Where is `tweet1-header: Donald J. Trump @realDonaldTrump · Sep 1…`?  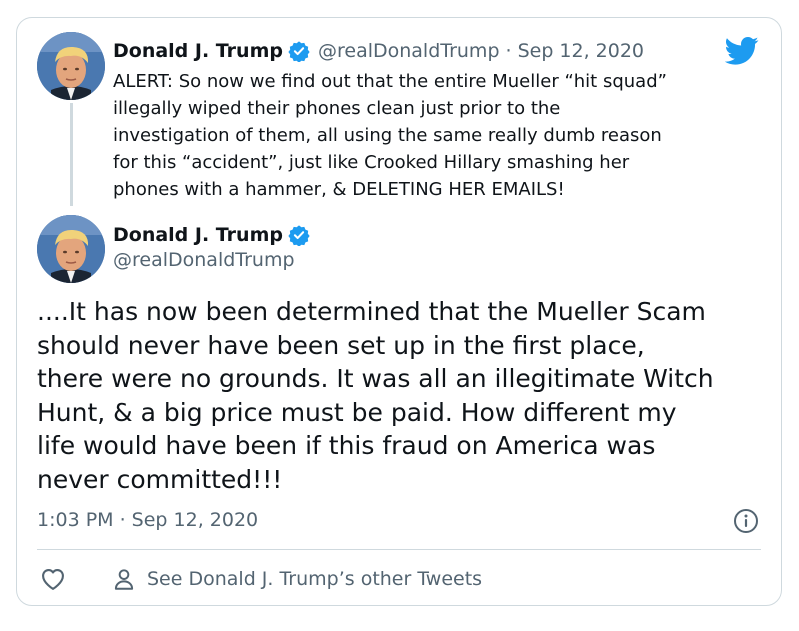
tweet1-header: Donald J. Trump @realDonaldTrump · Sep 1… is located at coordinates (378, 51).